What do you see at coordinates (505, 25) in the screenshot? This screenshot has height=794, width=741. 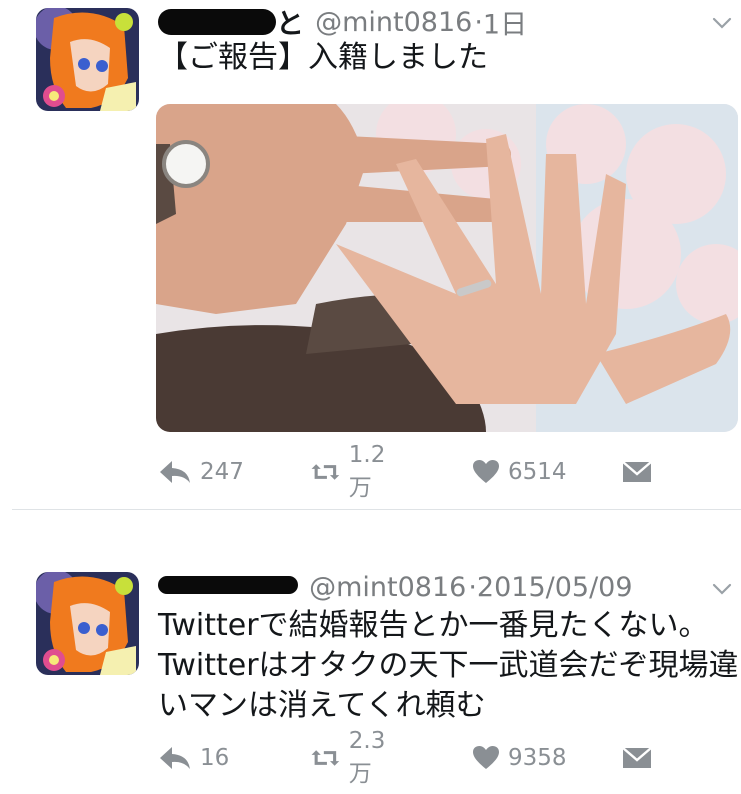 I see `timestamp: 1日` at bounding box center [505, 25].